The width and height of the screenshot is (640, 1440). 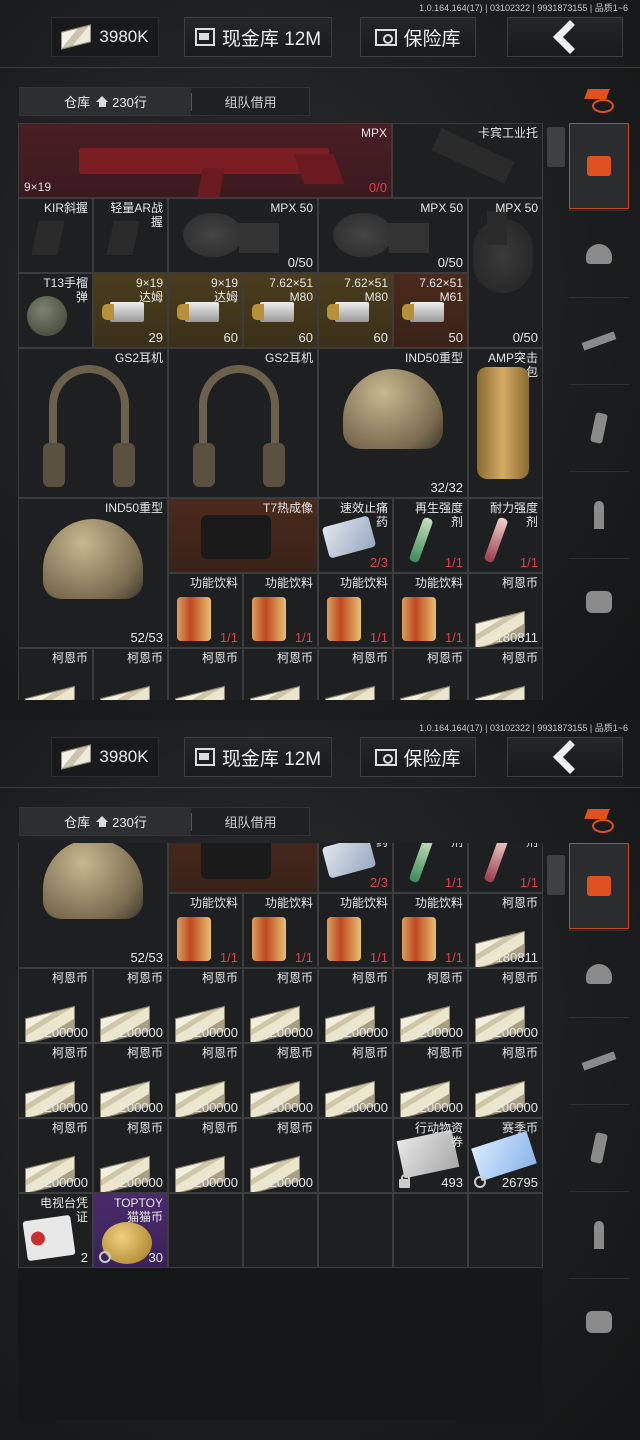 What do you see at coordinates (505, 535) in the screenshot?
I see `inventory-item-endu: 耐力强度 剂 1/1` at bounding box center [505, 535].